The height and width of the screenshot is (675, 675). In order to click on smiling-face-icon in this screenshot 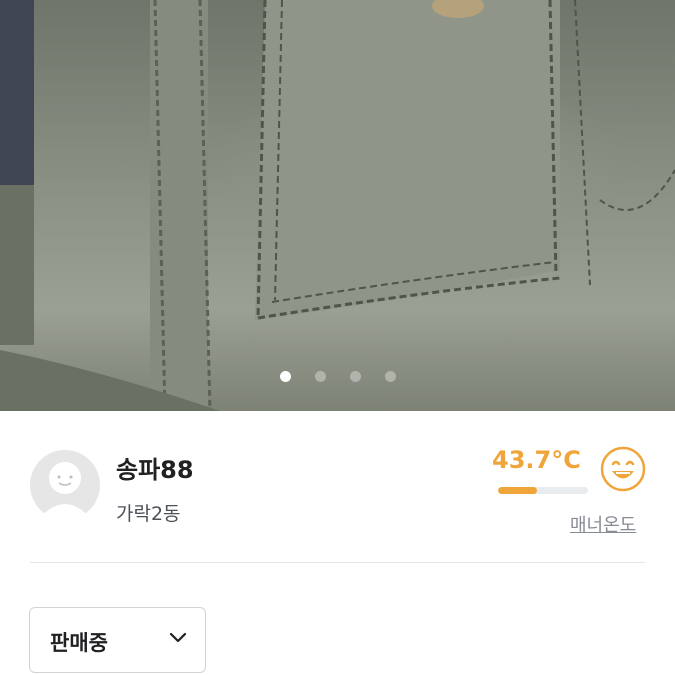, I will do `click(623, 469)`.